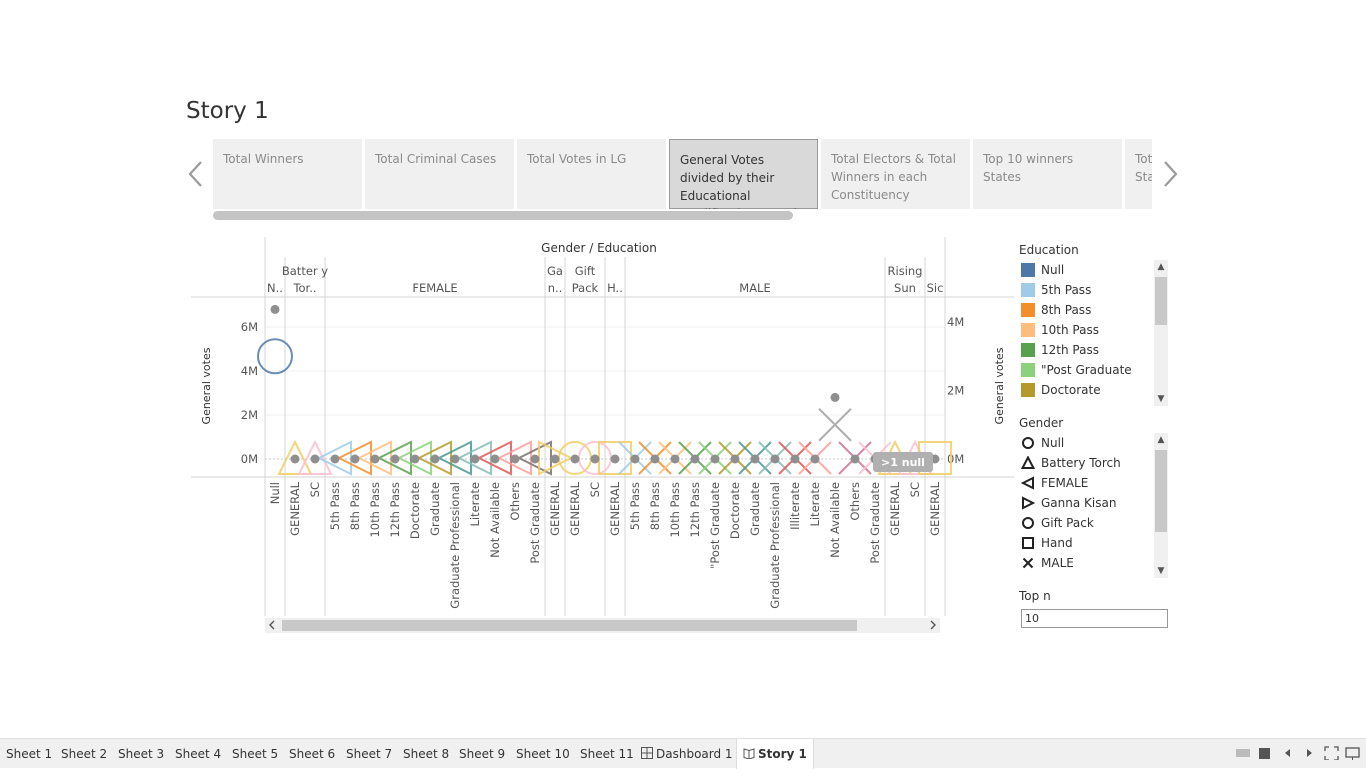 The width and height of the screenshot is (1366, 769). Describe the element at coordinates (315, 489) in the screenshot. I see `x-tick-label: SC` at that location.